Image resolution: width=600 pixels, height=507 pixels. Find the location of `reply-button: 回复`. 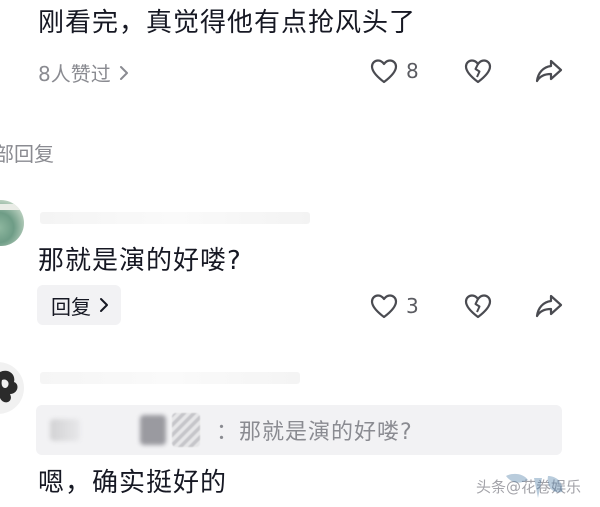

reply-button: 回复 is located at coordinates (79, 305).